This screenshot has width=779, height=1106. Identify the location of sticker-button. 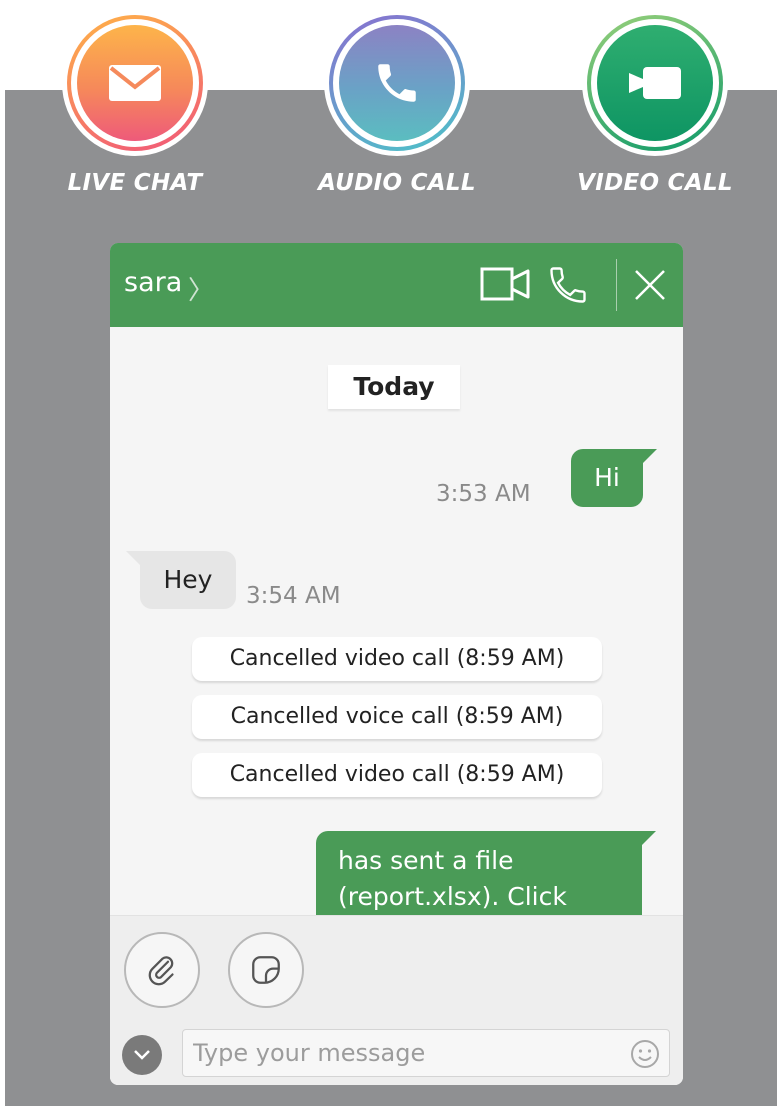
(266, 970).